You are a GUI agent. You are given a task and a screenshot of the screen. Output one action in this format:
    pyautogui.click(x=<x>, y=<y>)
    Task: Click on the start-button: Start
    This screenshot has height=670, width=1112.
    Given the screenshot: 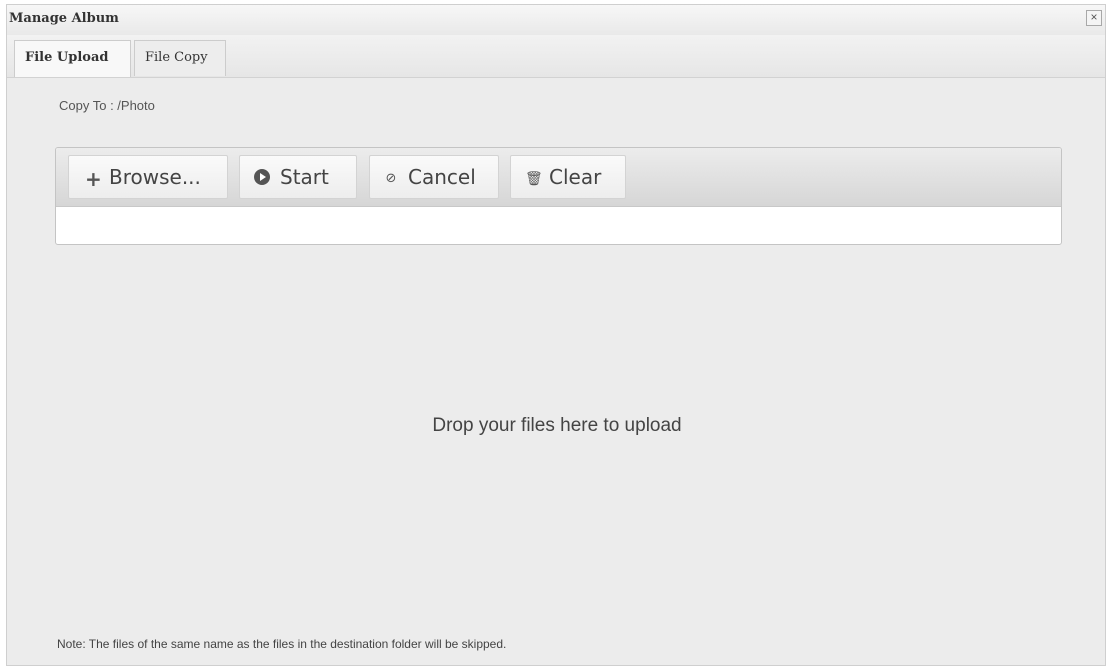 What is the action you would take?
    pyautogui.click(x=298, y=177)
    